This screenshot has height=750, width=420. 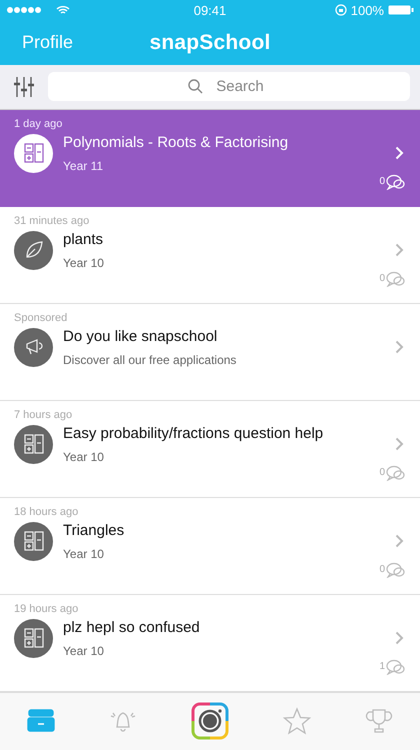 What do you see at coordinates (210, 546) in the screenshot?
I see `post-row: 18 hours ago Triangles Year 10 0` at bounding box center [210, 546].